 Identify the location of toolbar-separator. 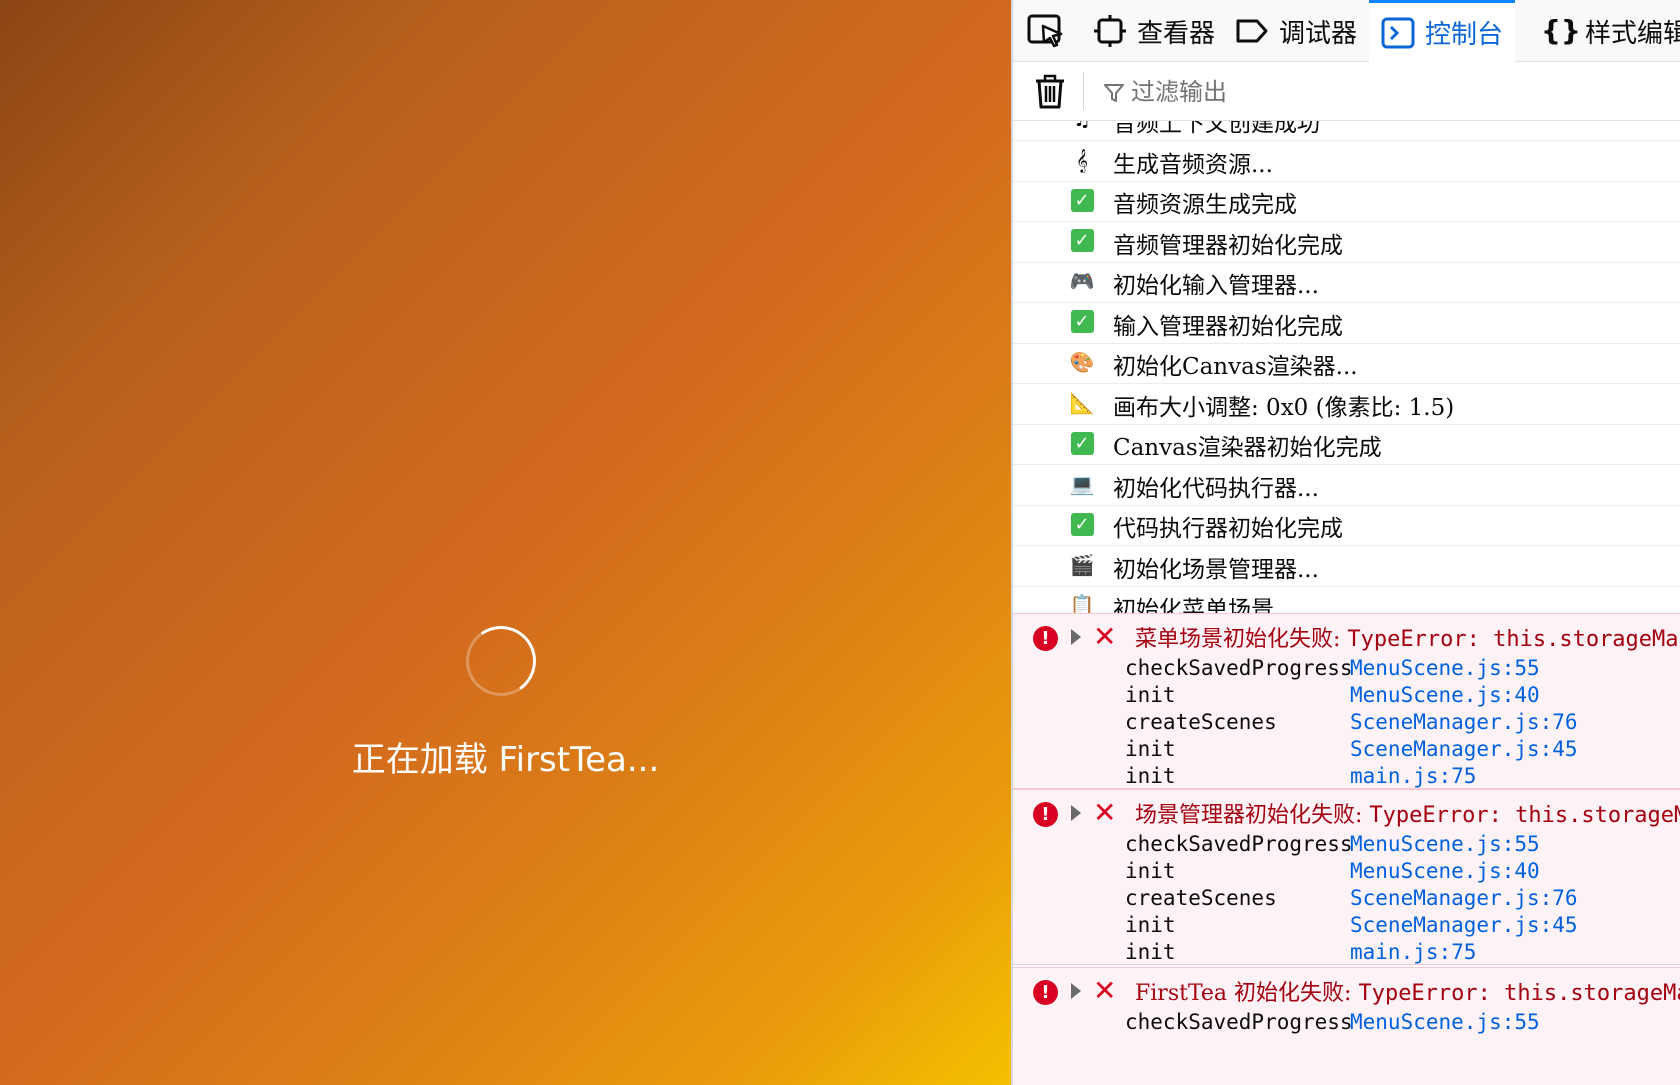
(1083, 91).